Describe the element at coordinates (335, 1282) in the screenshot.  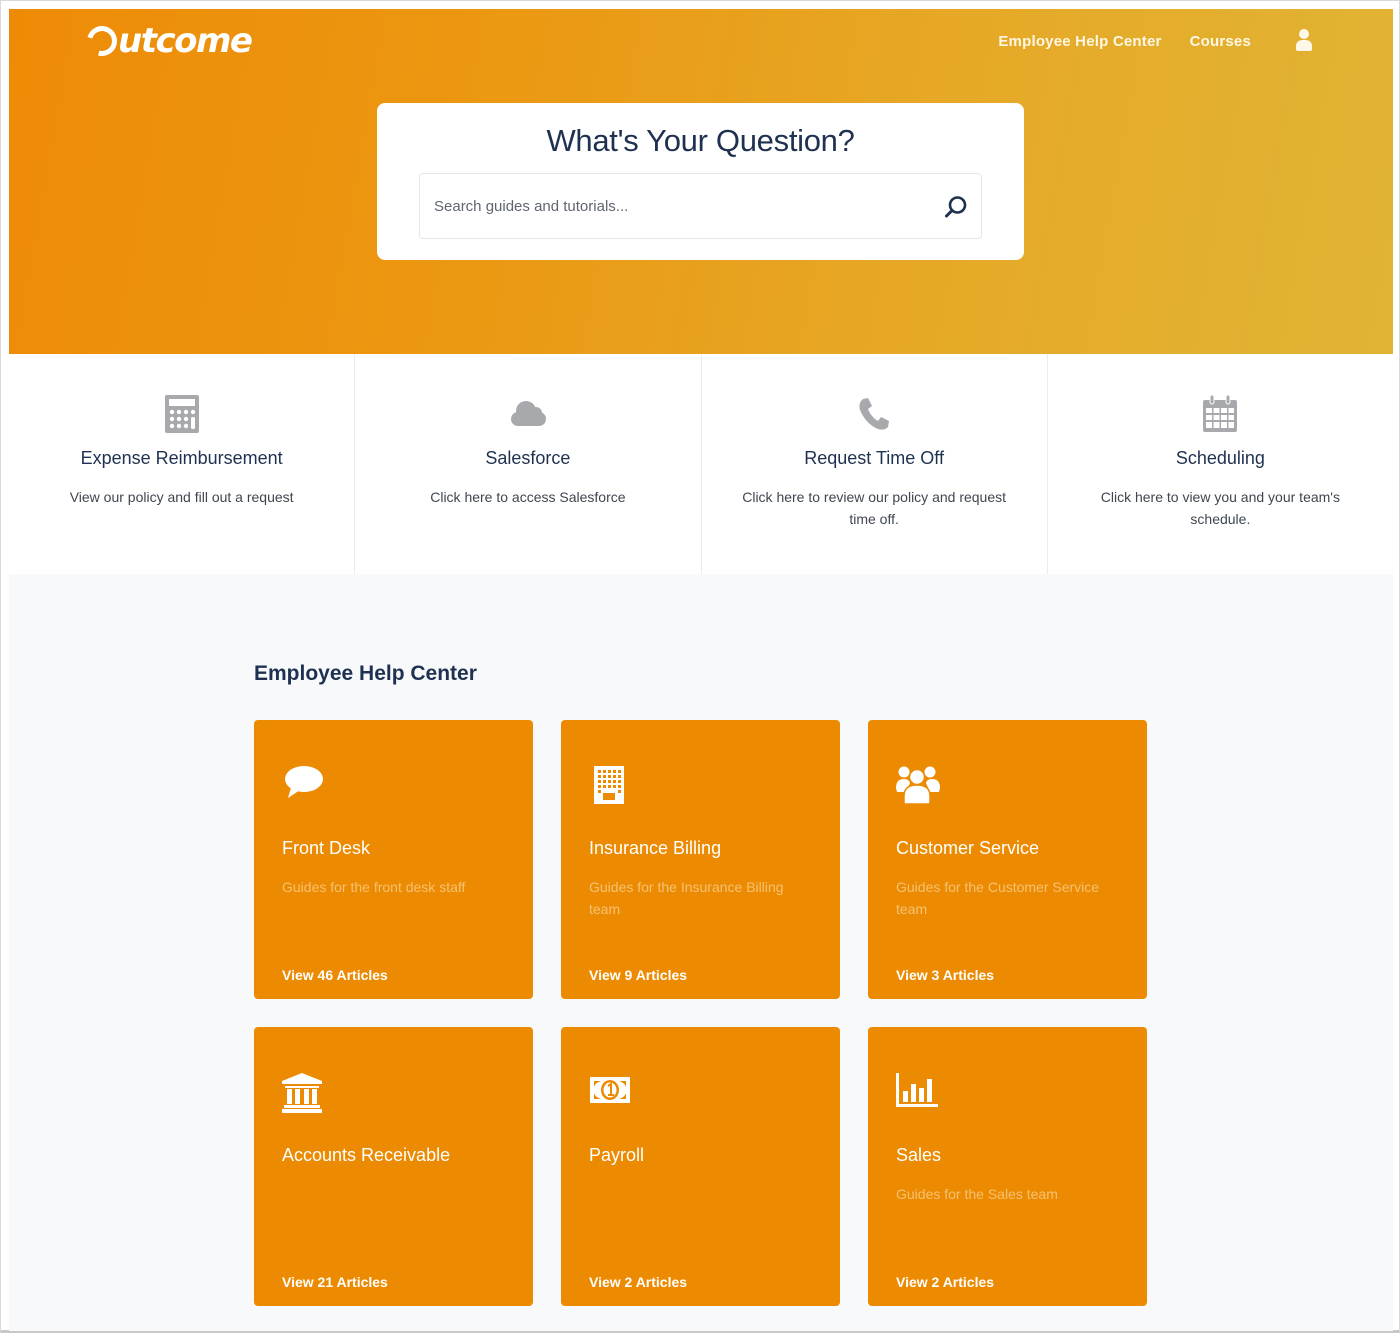
I see `view-articles-link: View 21 Articles` at that location.